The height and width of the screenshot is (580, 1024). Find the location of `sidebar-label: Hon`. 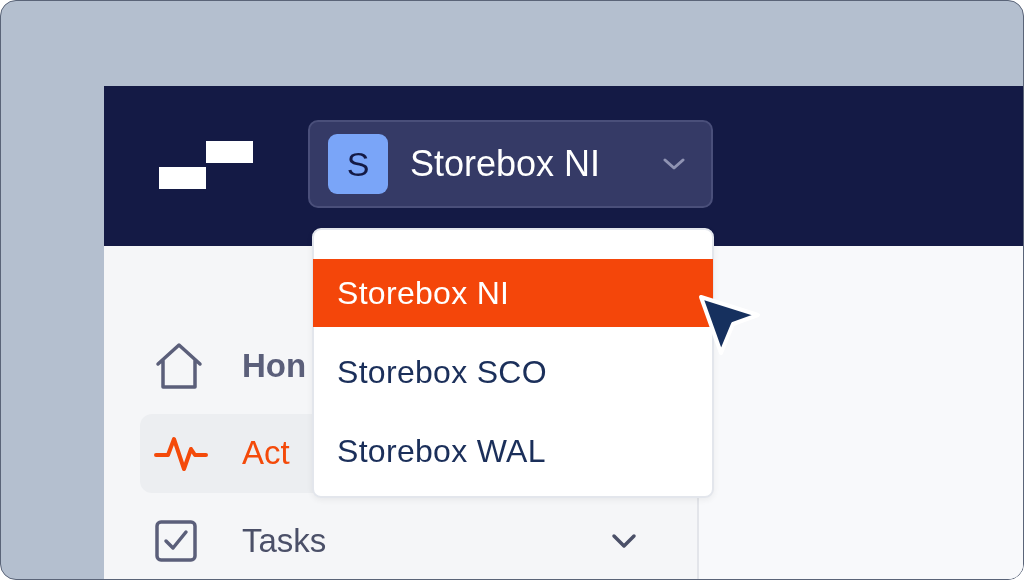

sidebar-label: Hon is located at coordinates (274, 366).